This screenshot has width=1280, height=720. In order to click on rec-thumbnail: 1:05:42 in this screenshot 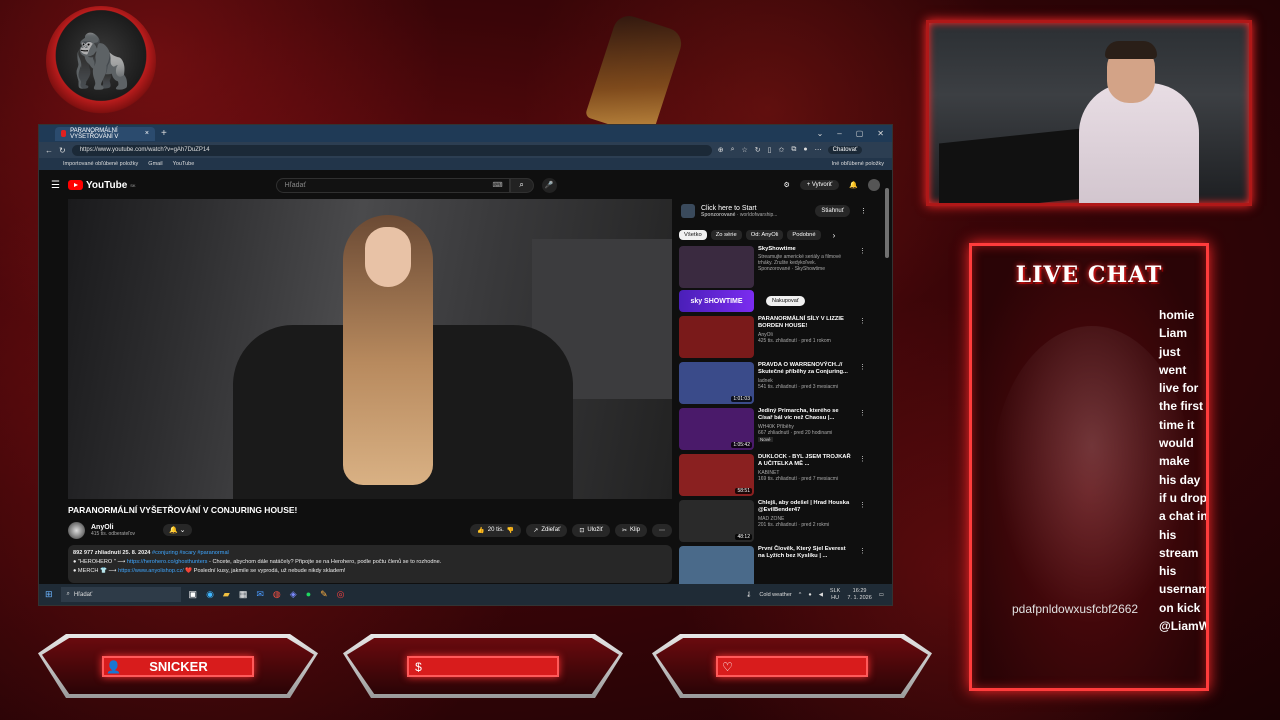, I will do `click(716, 429)`.